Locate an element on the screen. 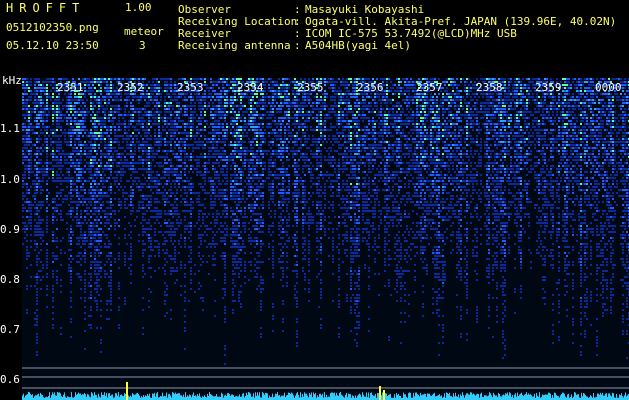 The width and height of the screenshot is (629, 400). x-tick-2358: 2358 is located at coordinates (489, 87).